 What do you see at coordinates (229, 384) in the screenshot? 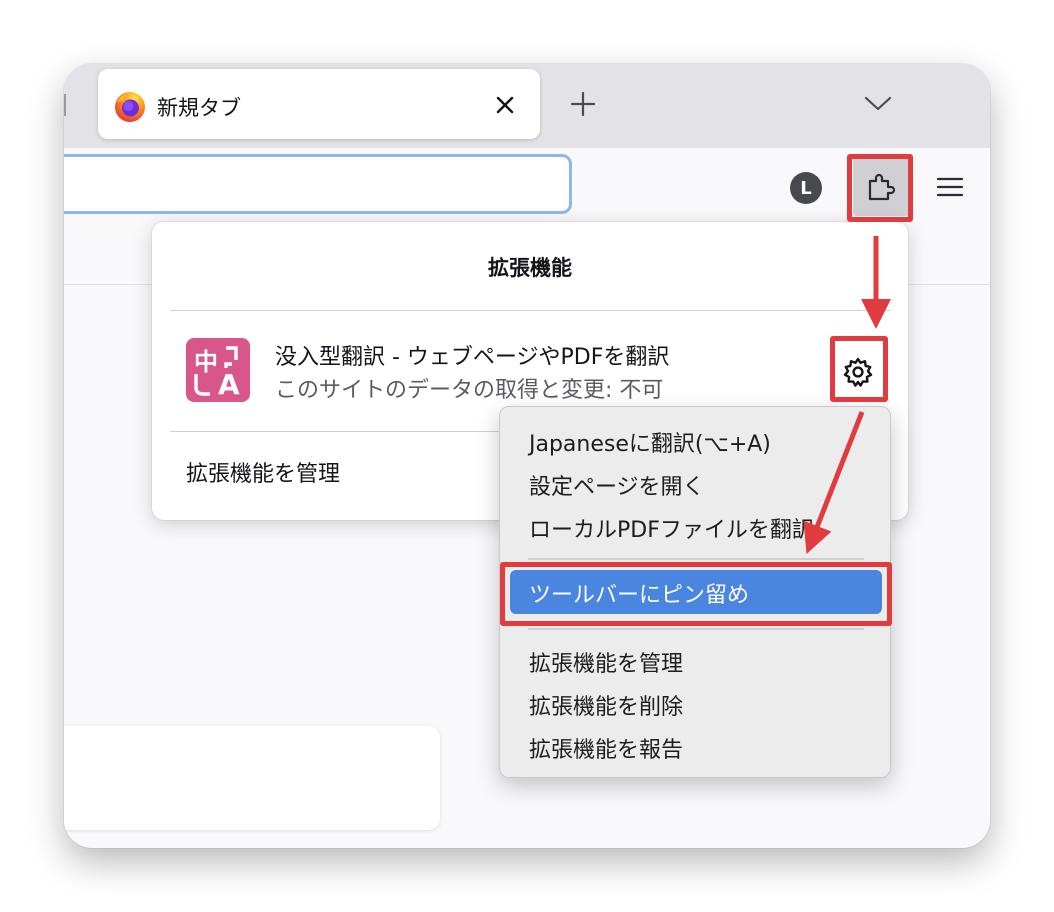
I see `ext-icon-glyph-bottom: A` at bounding box center [229, 384].